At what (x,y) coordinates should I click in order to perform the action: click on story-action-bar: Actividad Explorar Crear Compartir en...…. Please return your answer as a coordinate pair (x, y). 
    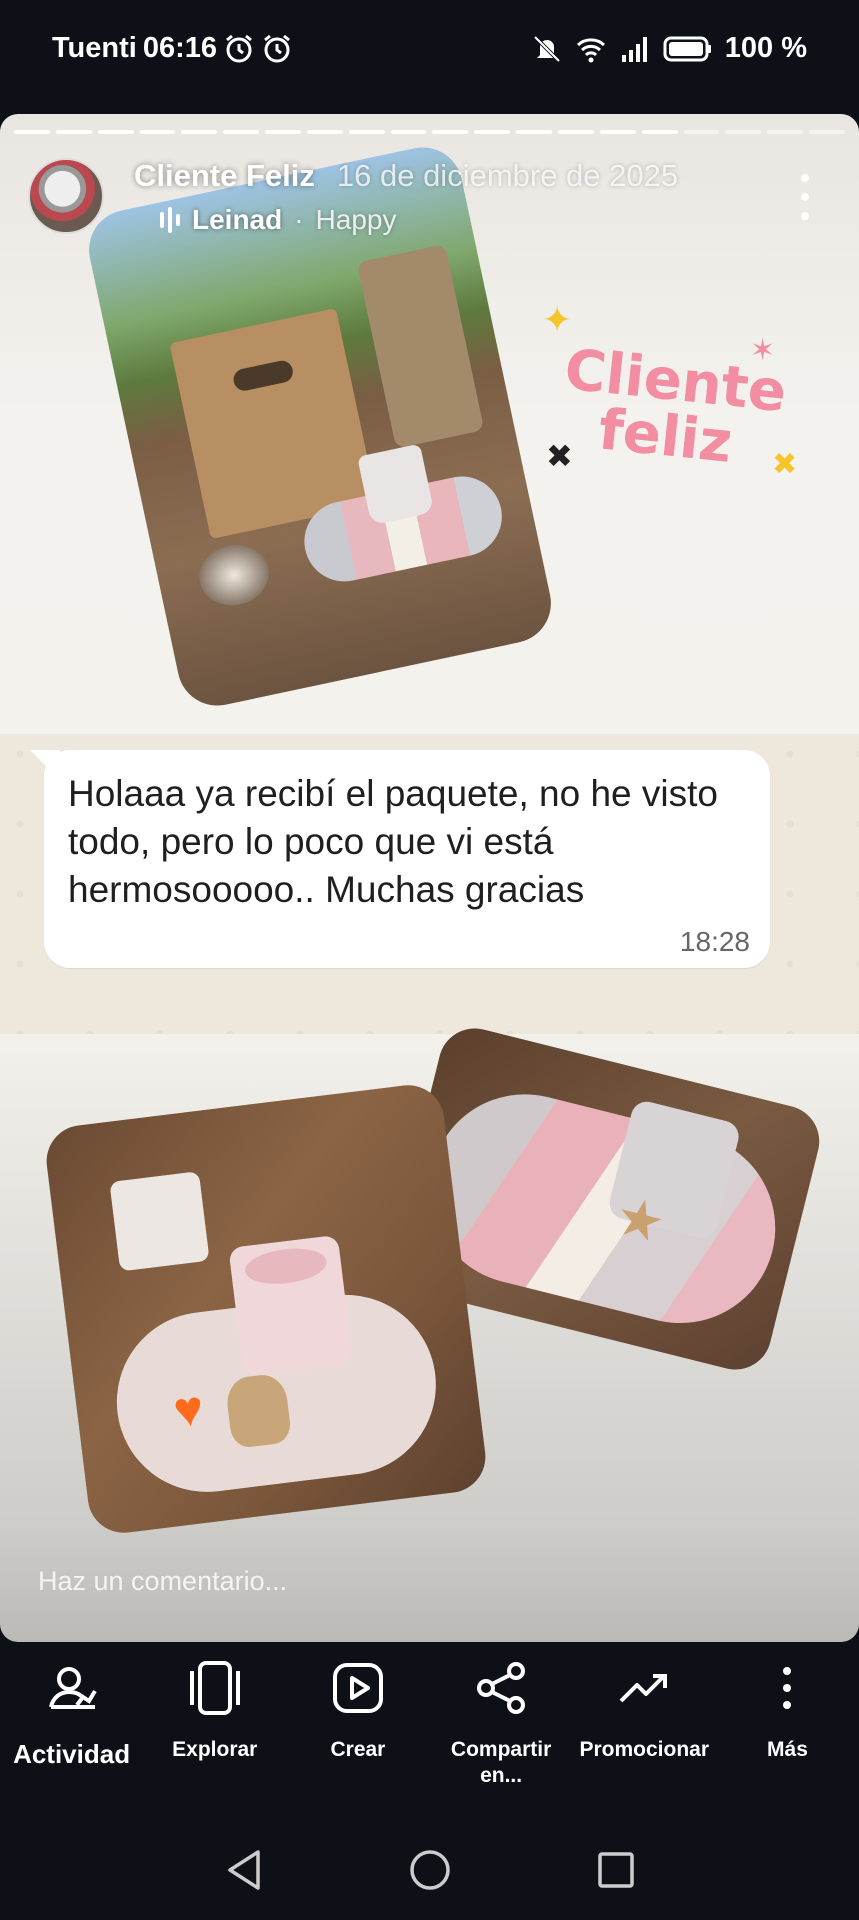
    Looking at the image, I should click on (429, 1720).